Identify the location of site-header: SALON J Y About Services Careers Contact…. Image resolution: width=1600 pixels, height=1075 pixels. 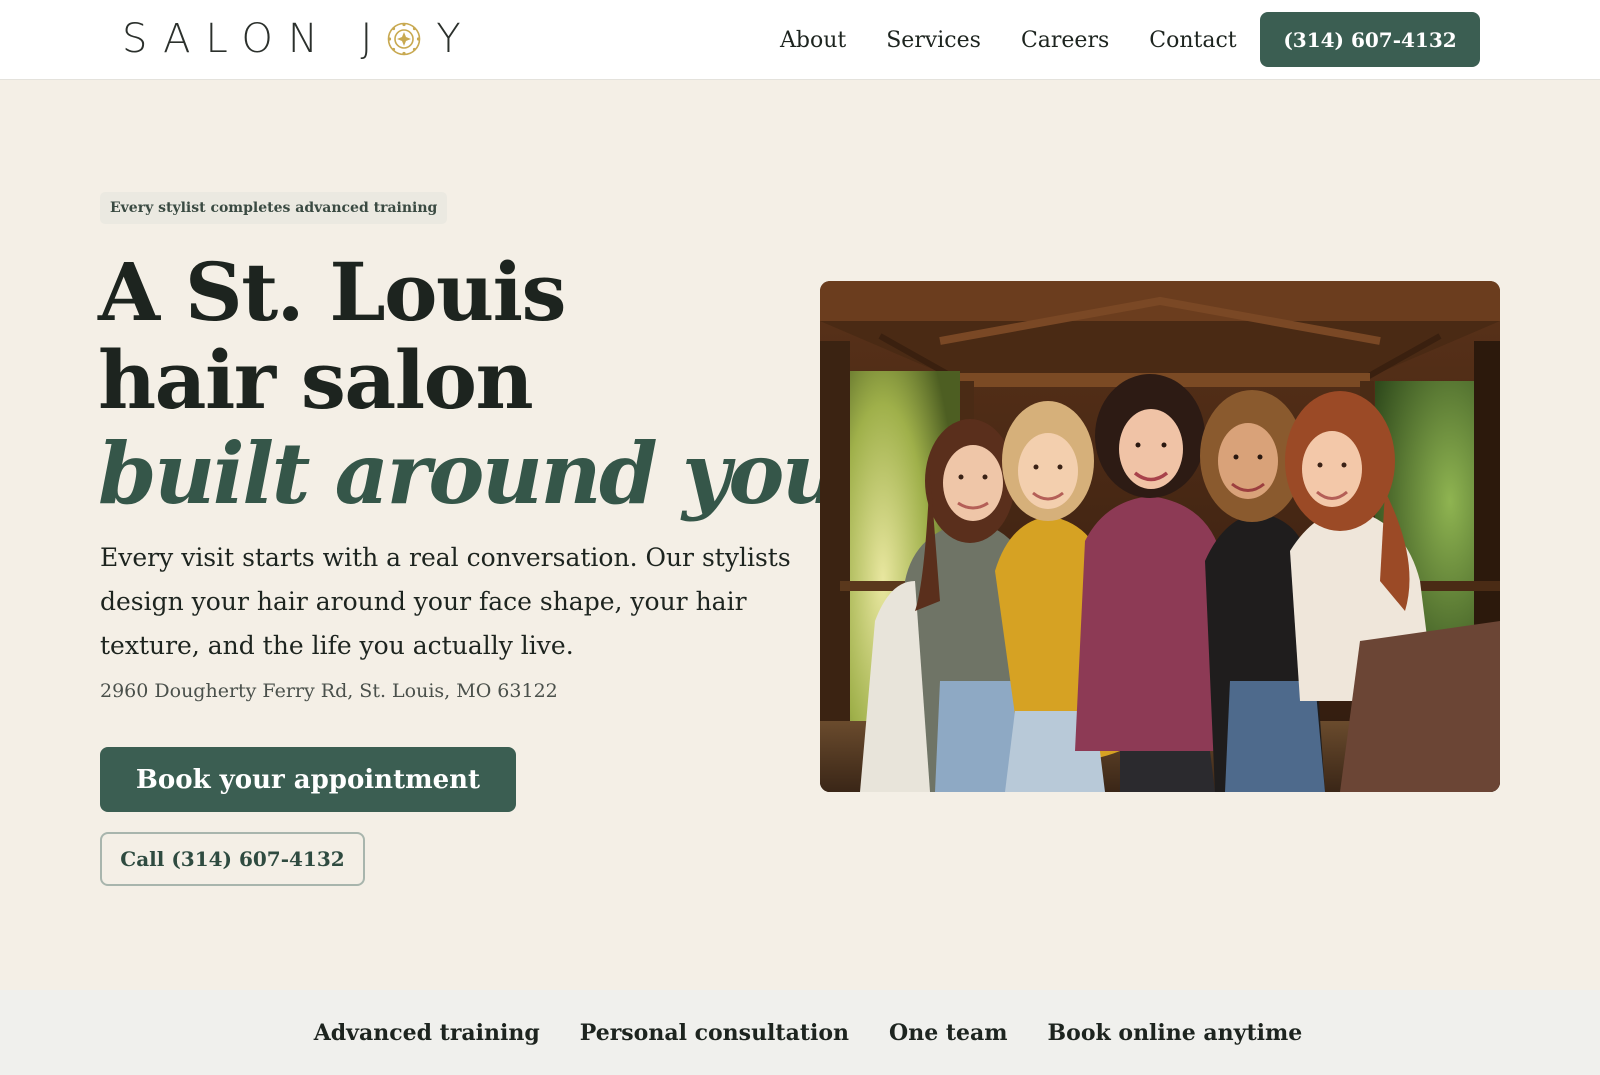
(800, 40).